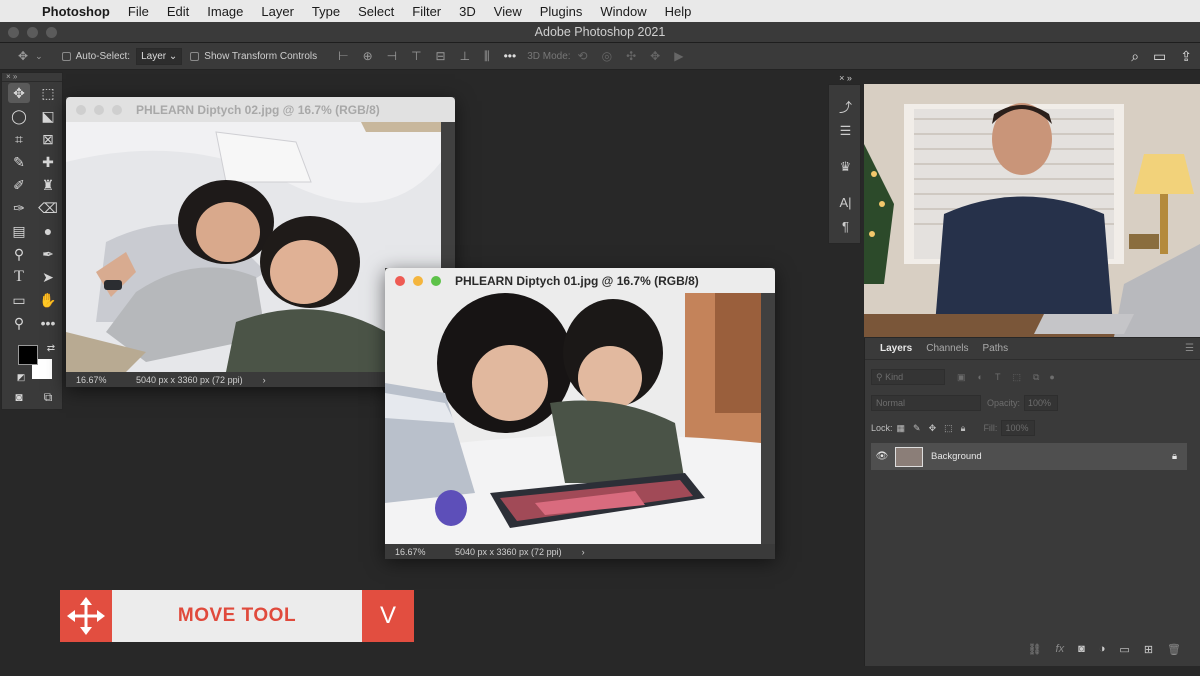  Describe the element at coordinates (19, 323) in the screenshot. I see `zoom-tool-icon: ⚲` at that location.